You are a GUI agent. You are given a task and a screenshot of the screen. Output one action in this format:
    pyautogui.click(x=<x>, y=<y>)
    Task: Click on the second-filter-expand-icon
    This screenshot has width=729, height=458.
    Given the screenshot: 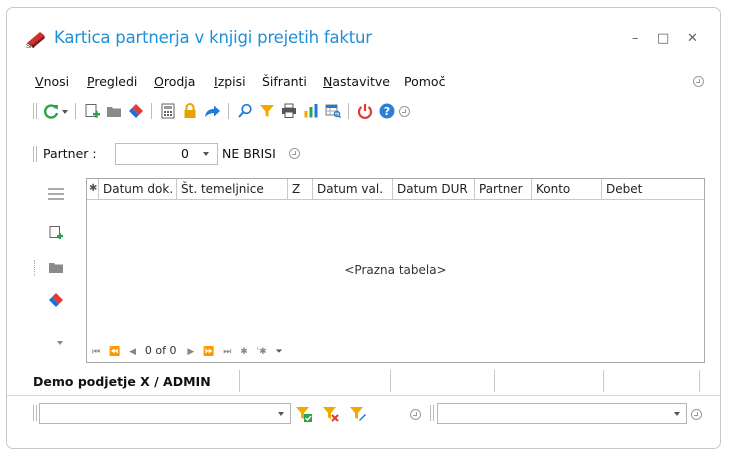 What is the action you would take?
    pyautogui.click(x=696, y=414)
    